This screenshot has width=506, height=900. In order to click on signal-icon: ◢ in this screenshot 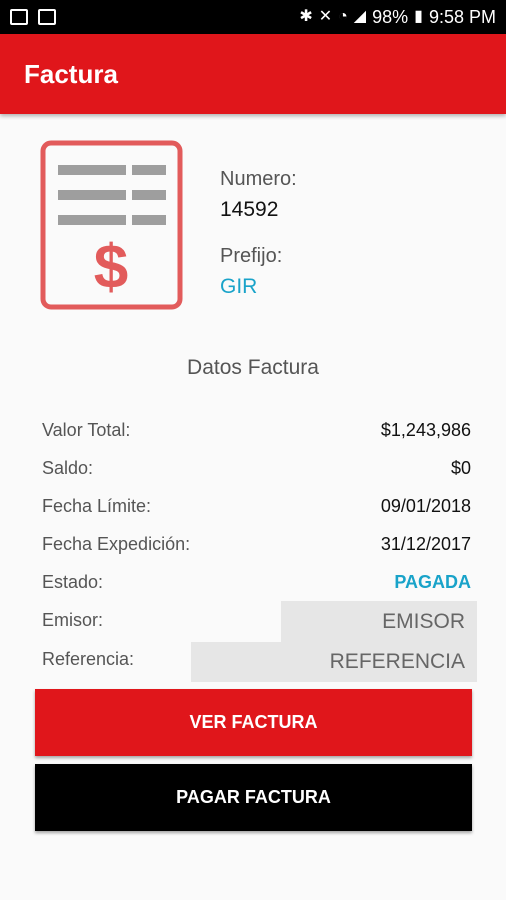, I will do `click(360, 16)`.